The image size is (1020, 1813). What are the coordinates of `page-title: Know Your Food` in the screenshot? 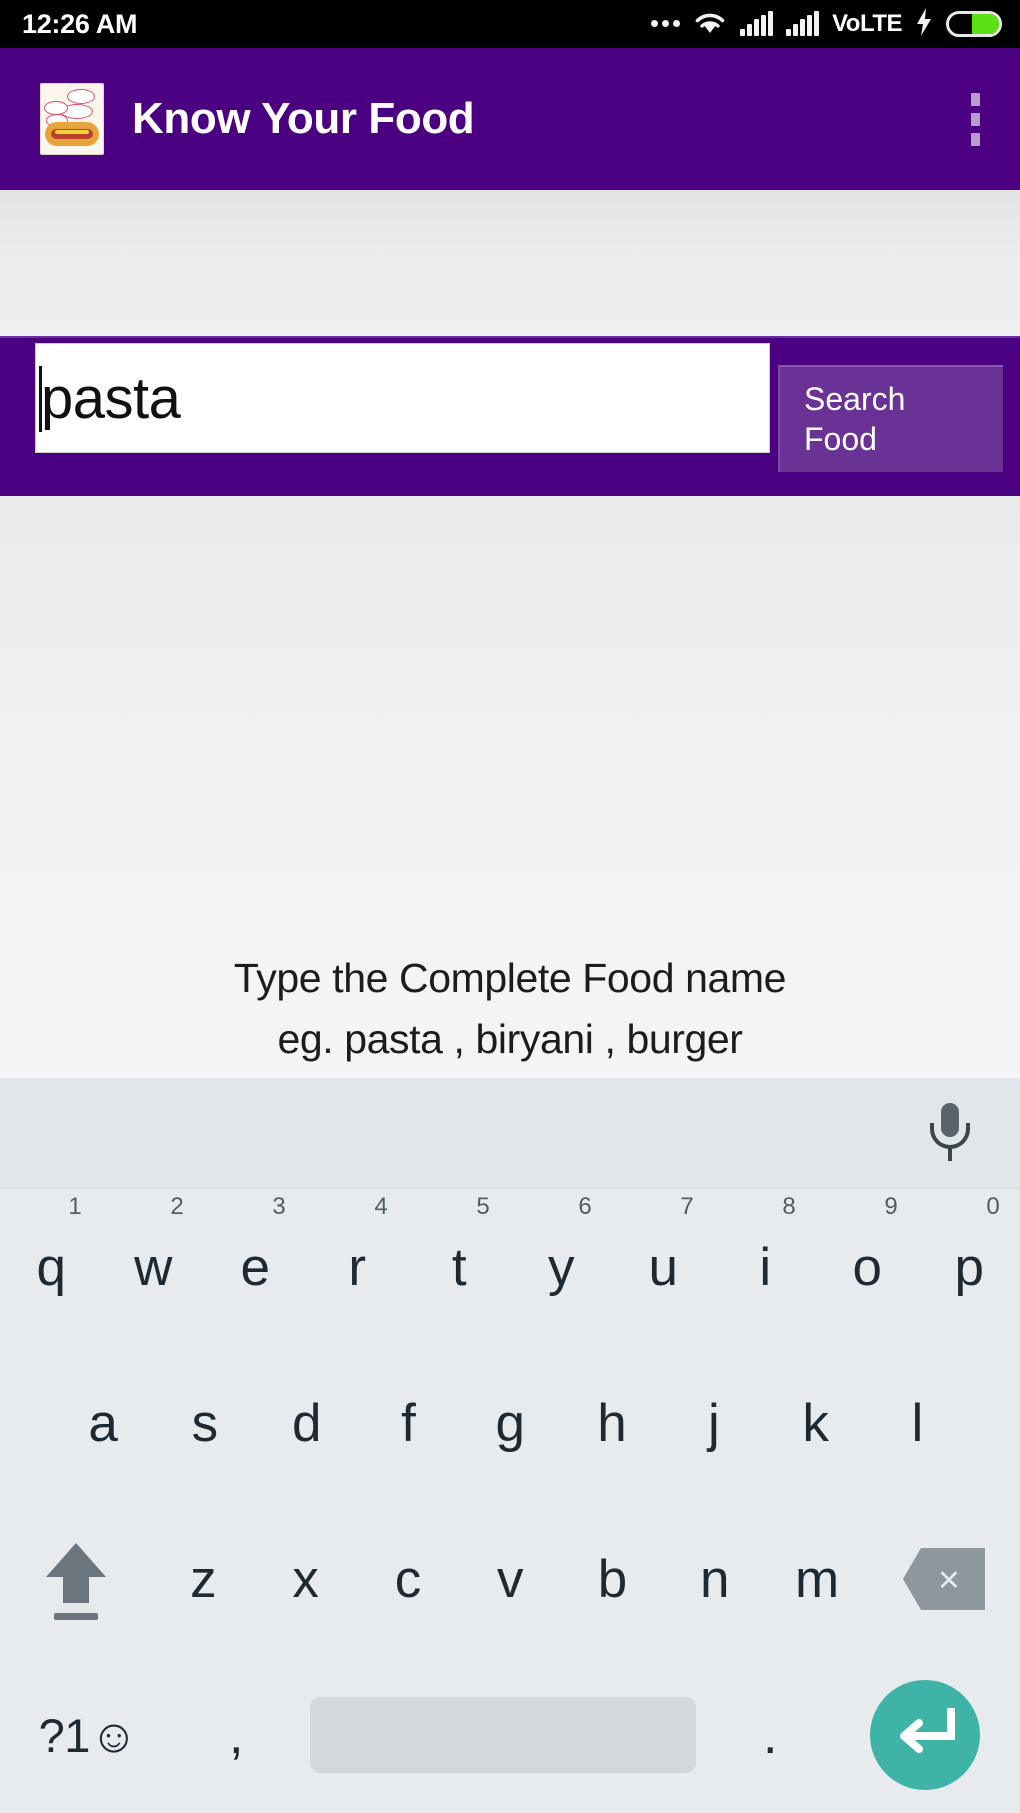 It's located at (303, 118).